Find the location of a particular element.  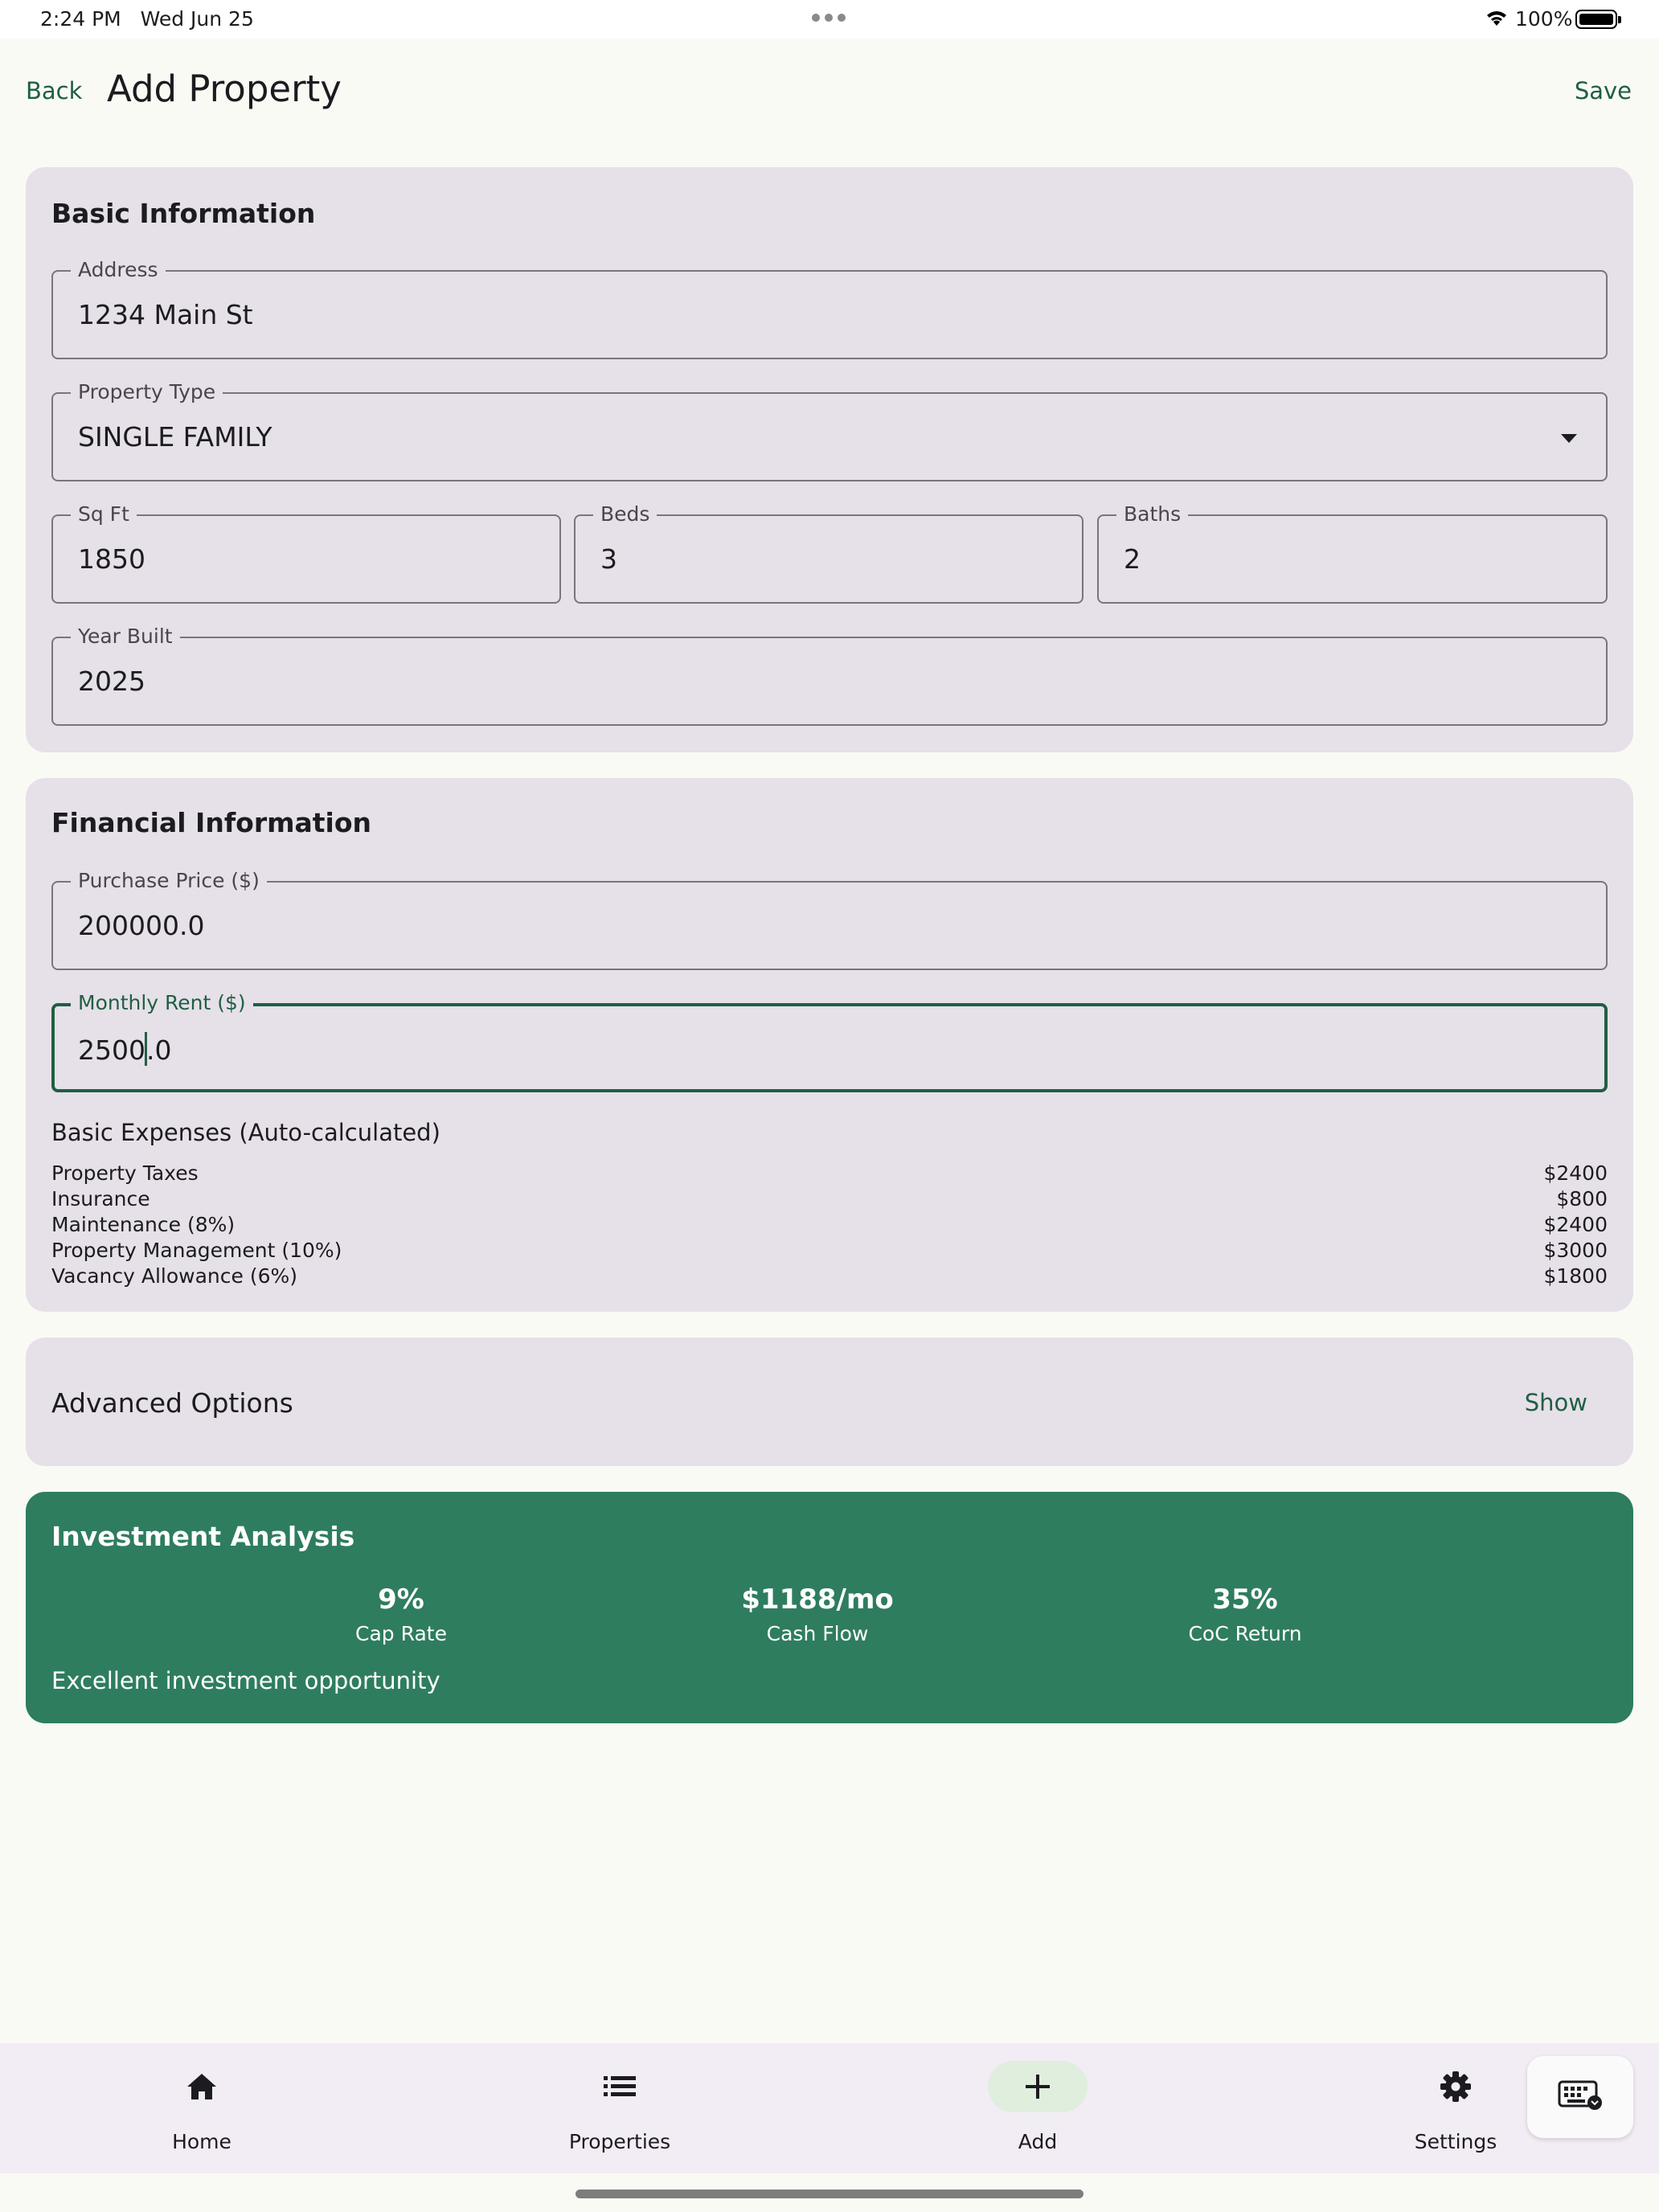

nav-item-properties: Properties is located at coordinates (619, 2108).